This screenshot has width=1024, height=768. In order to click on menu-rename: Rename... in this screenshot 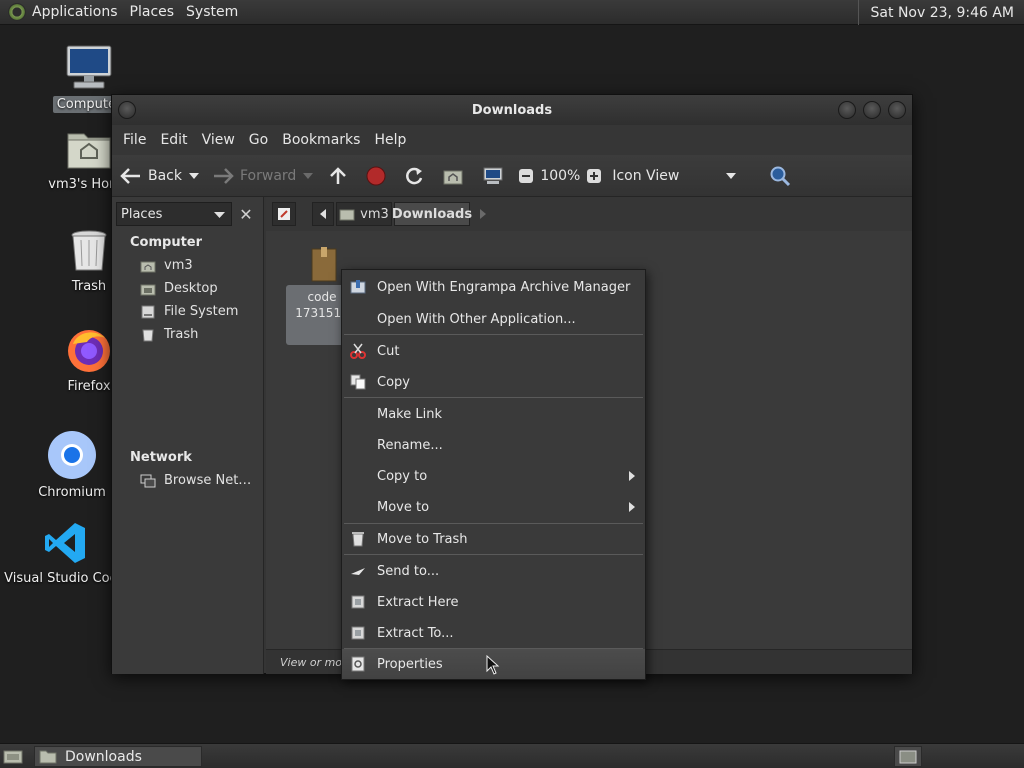, I will do `click(493, 445)`.